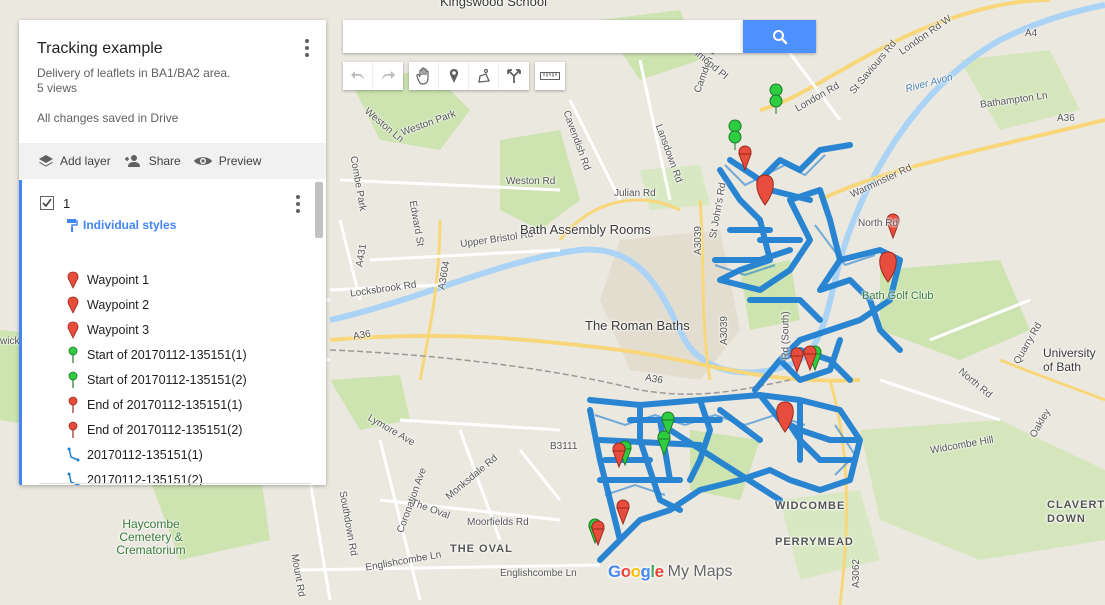  I want to click on redo-icon, so click(388, 75).